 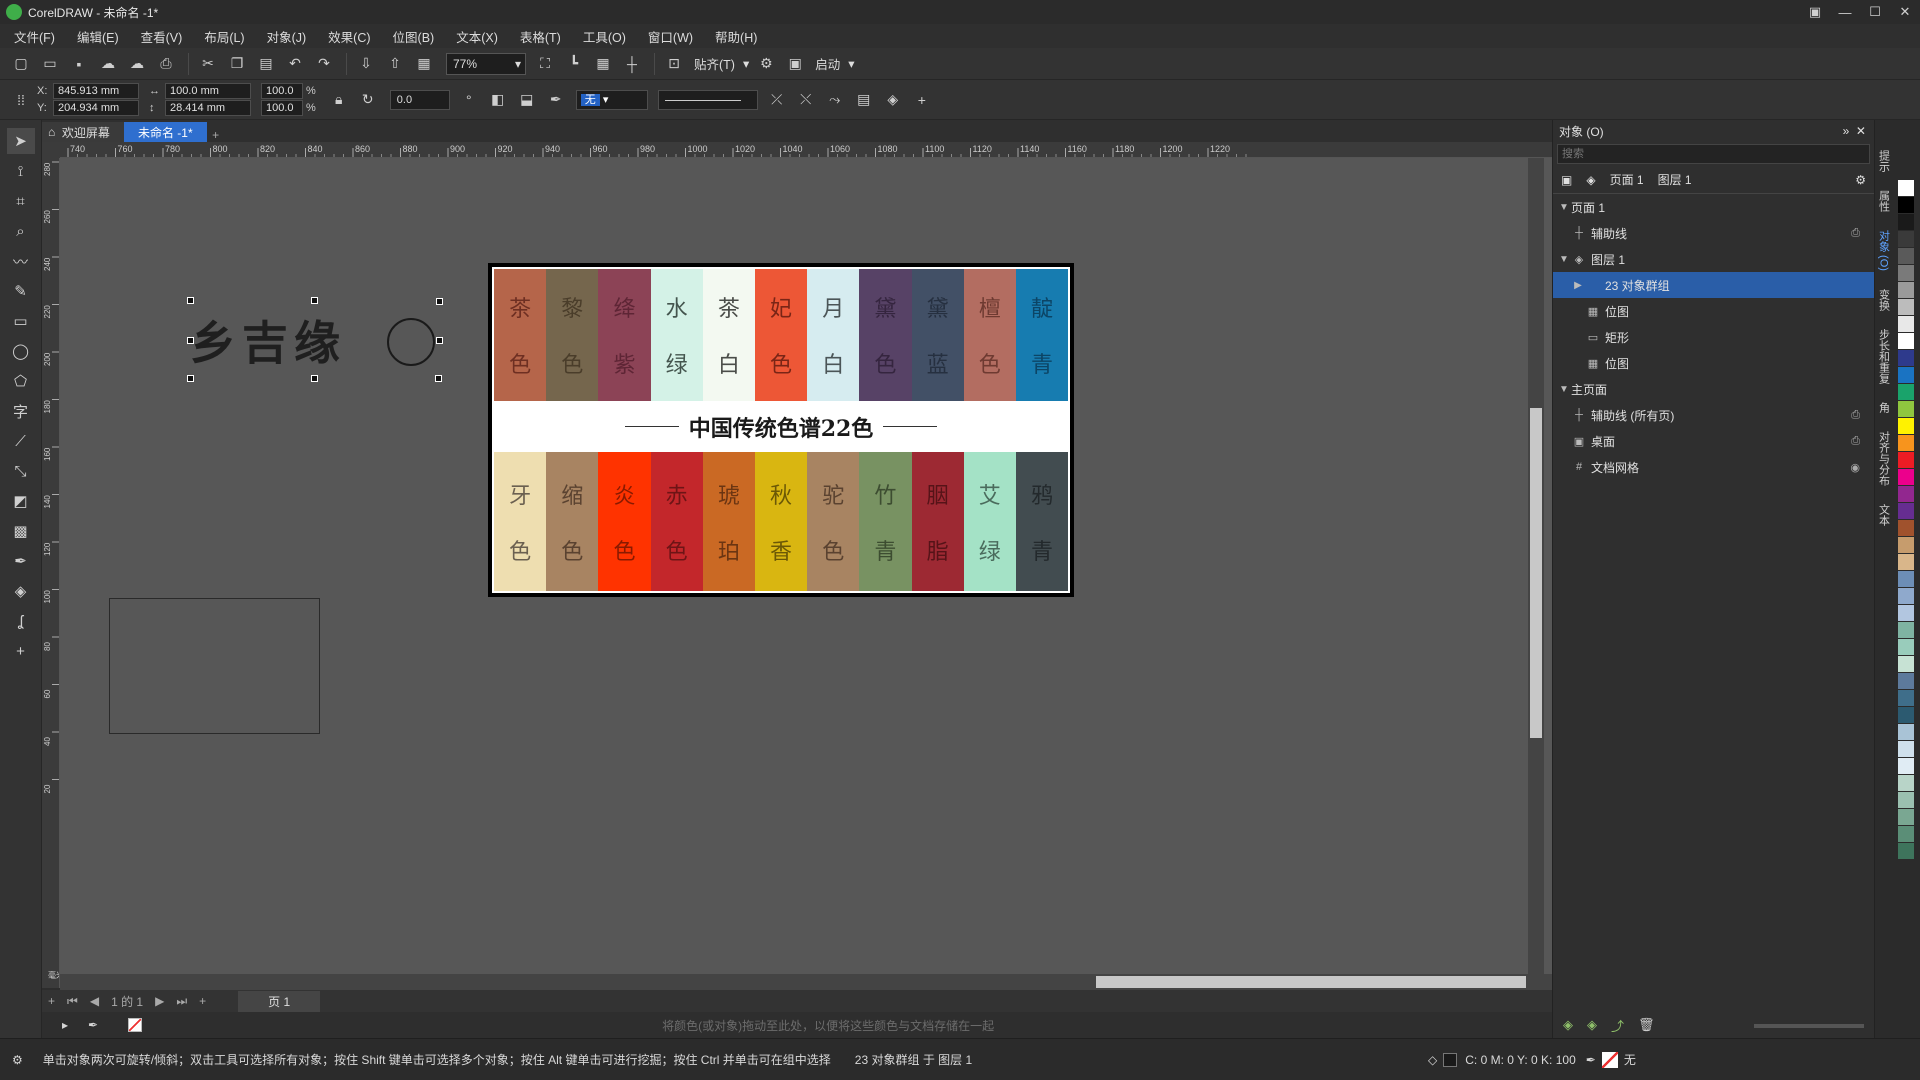 I want to click on layers-icon: ◈, so click(x=893, y=100).